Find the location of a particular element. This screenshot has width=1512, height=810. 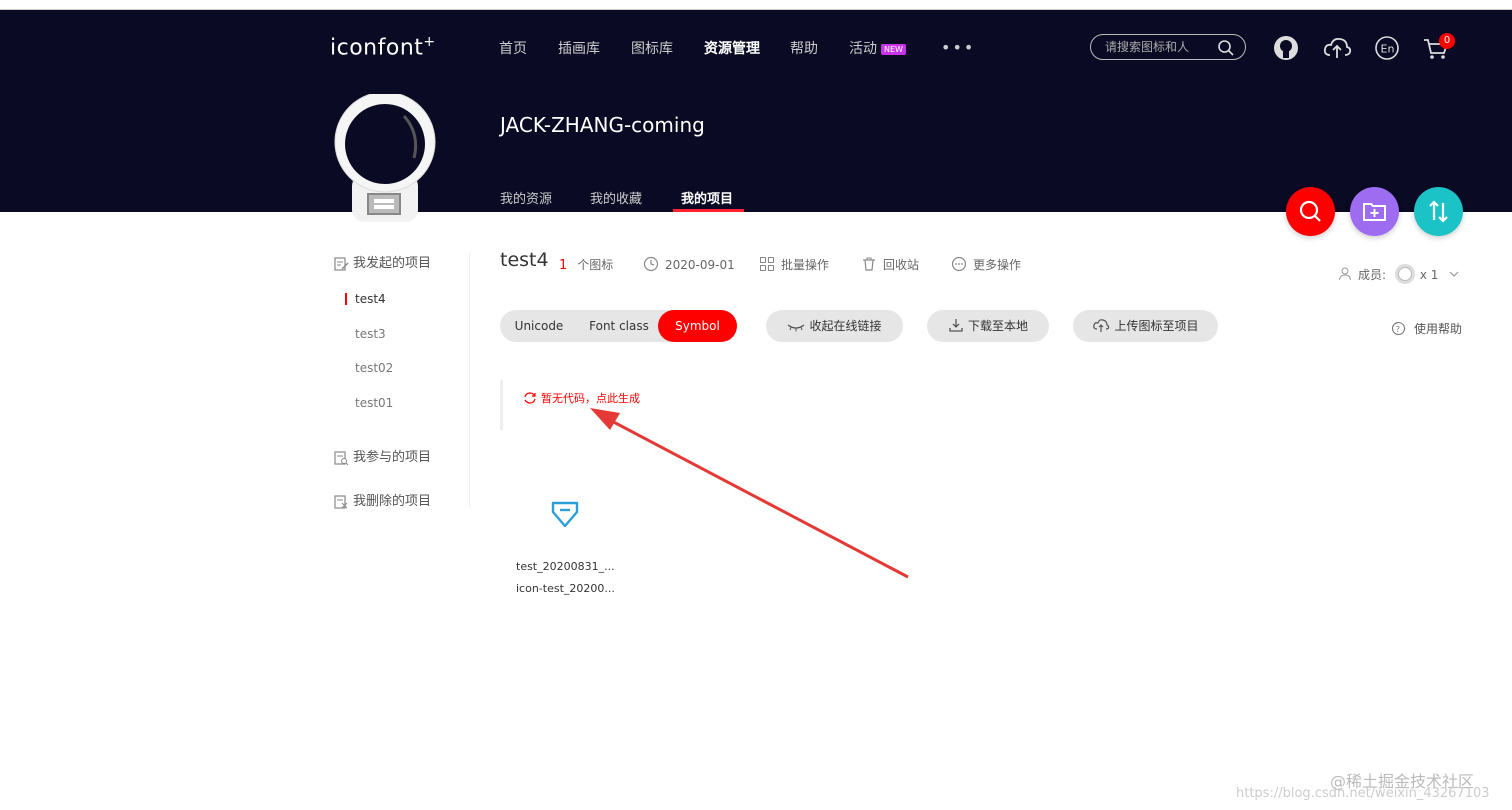

generate-code-label: 暂无代码，点此生成 is located at coordinates (590, 398).